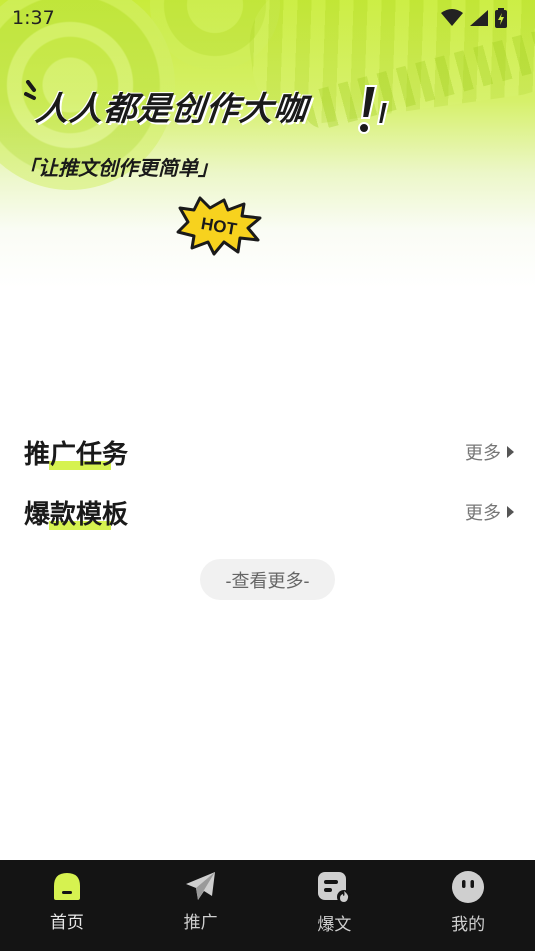 The height and width of the screenshot is (951, 535). I want to click on tab-label: 我的, so click(468, 925).